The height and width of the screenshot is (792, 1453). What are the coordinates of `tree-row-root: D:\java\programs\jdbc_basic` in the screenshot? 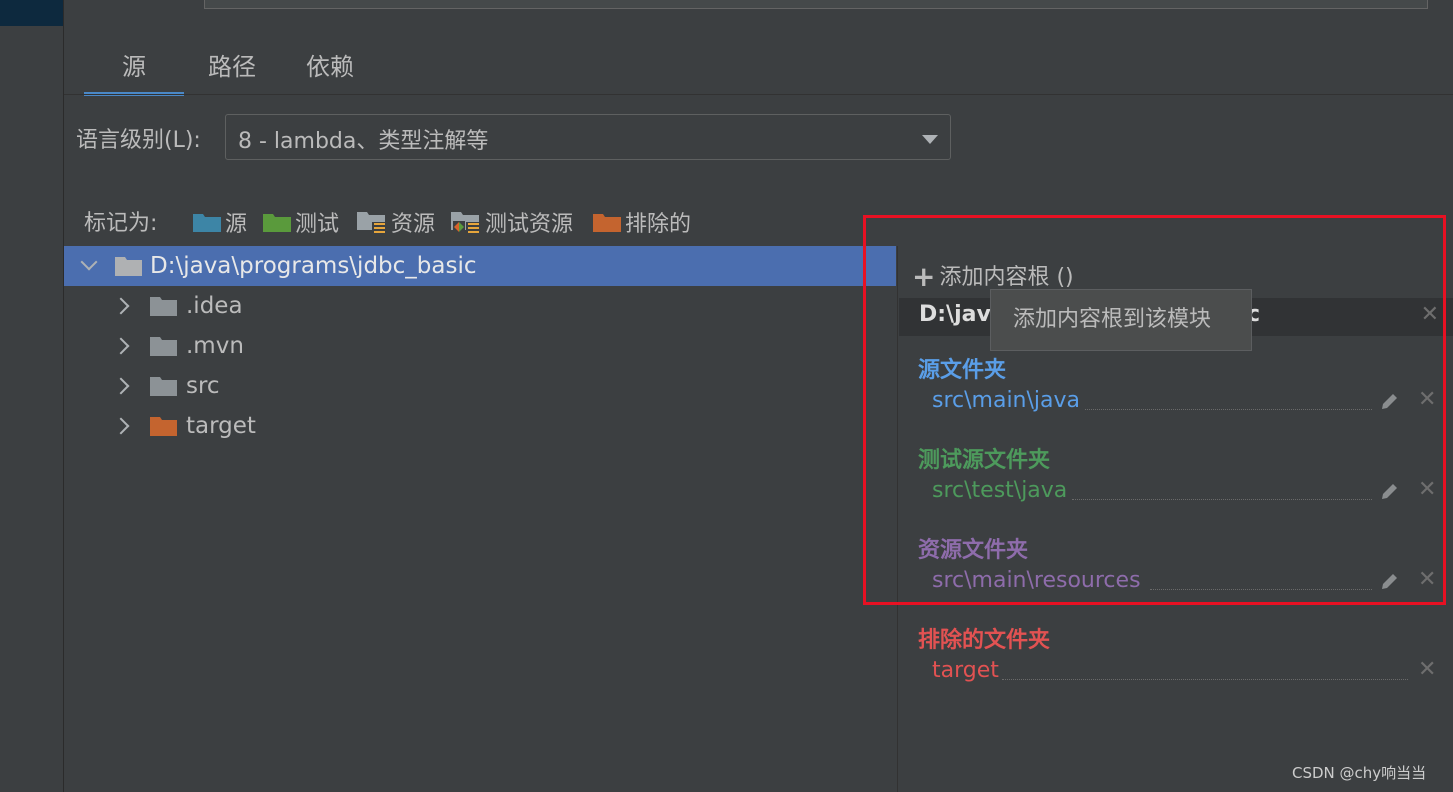 It's located at (480, 266).